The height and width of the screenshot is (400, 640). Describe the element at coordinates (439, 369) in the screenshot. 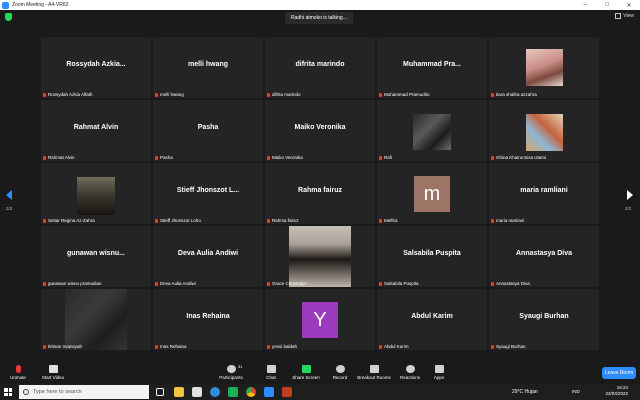

I see `apps-icon` at that location.